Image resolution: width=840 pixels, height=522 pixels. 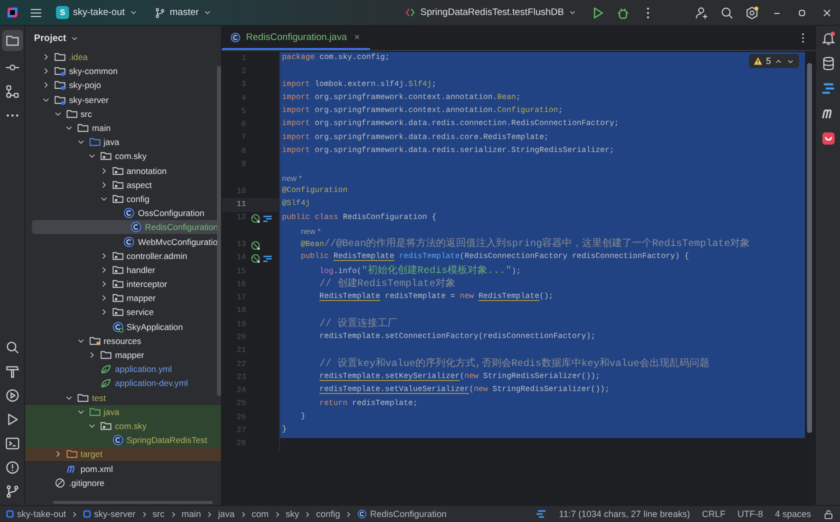 I want to click on tree-item: SkyApplication, so click(x=123, y=327).